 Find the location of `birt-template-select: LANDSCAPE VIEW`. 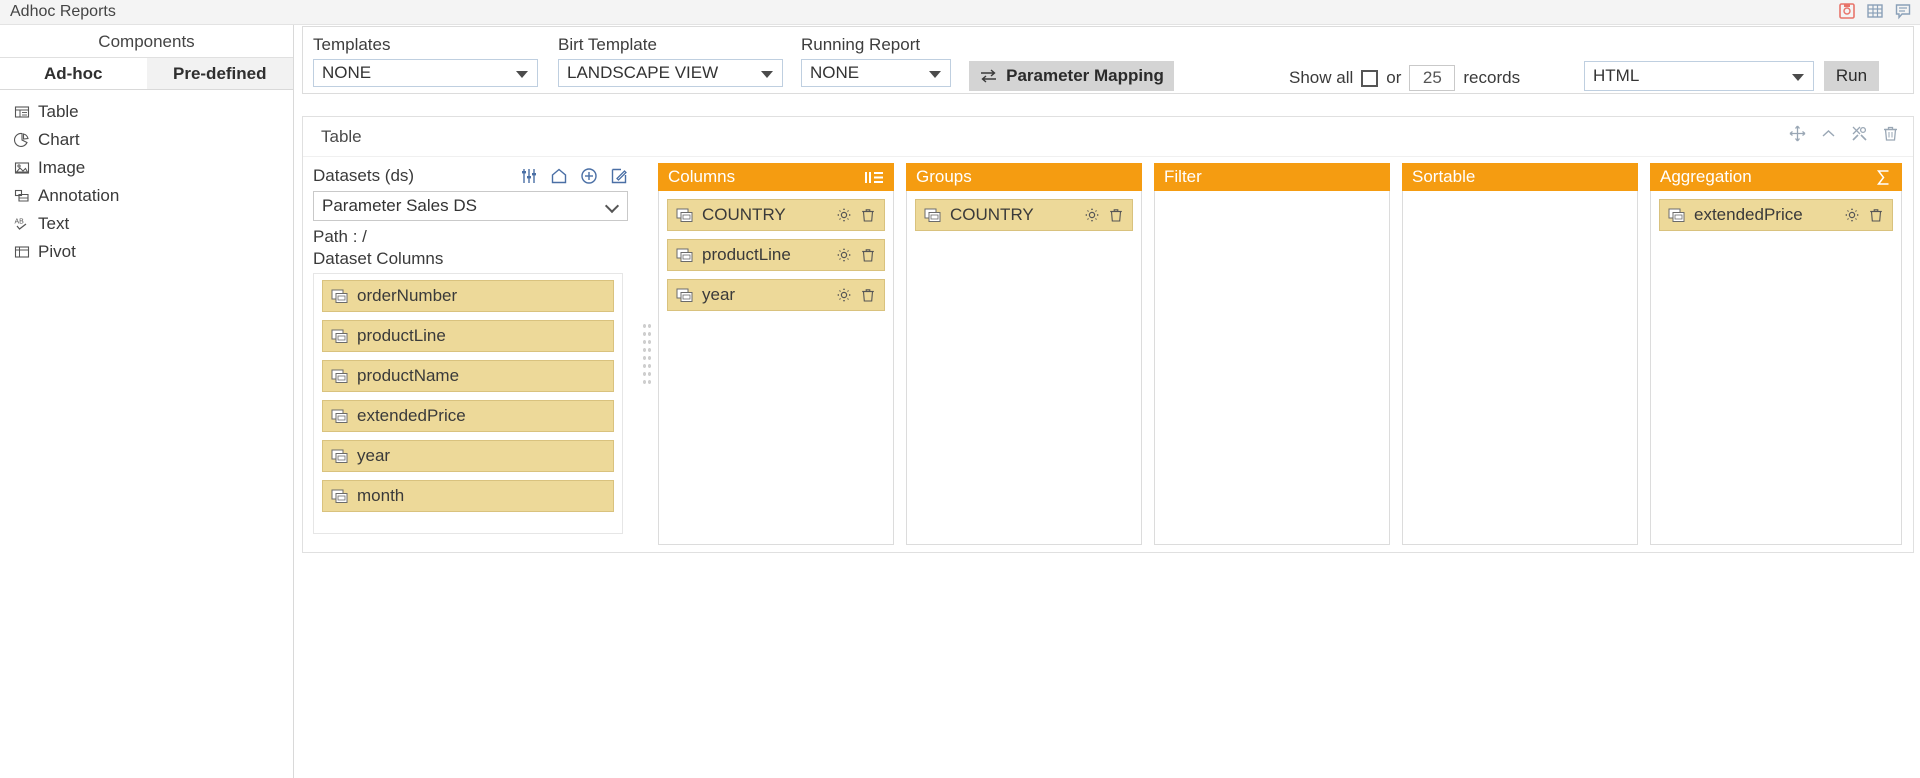

birt-template-select: LANDSCAPE VIEW is located at coordinates (670, 73).